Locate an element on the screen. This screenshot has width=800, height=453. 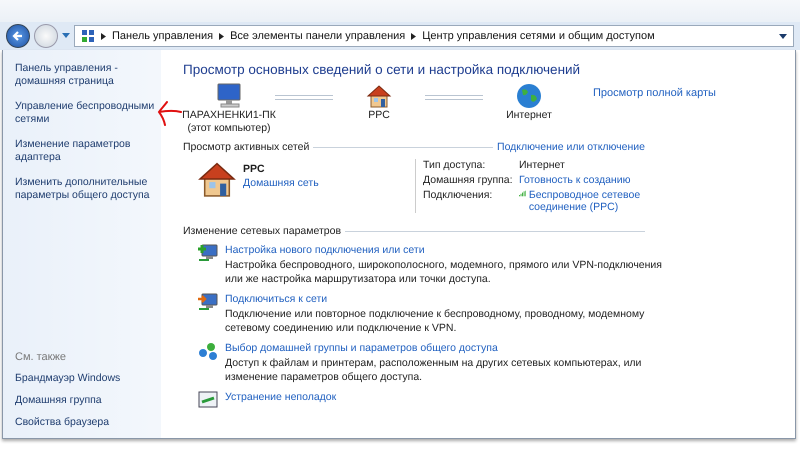
task-link: Подключиться к сети is located at coordinates (276, 299).